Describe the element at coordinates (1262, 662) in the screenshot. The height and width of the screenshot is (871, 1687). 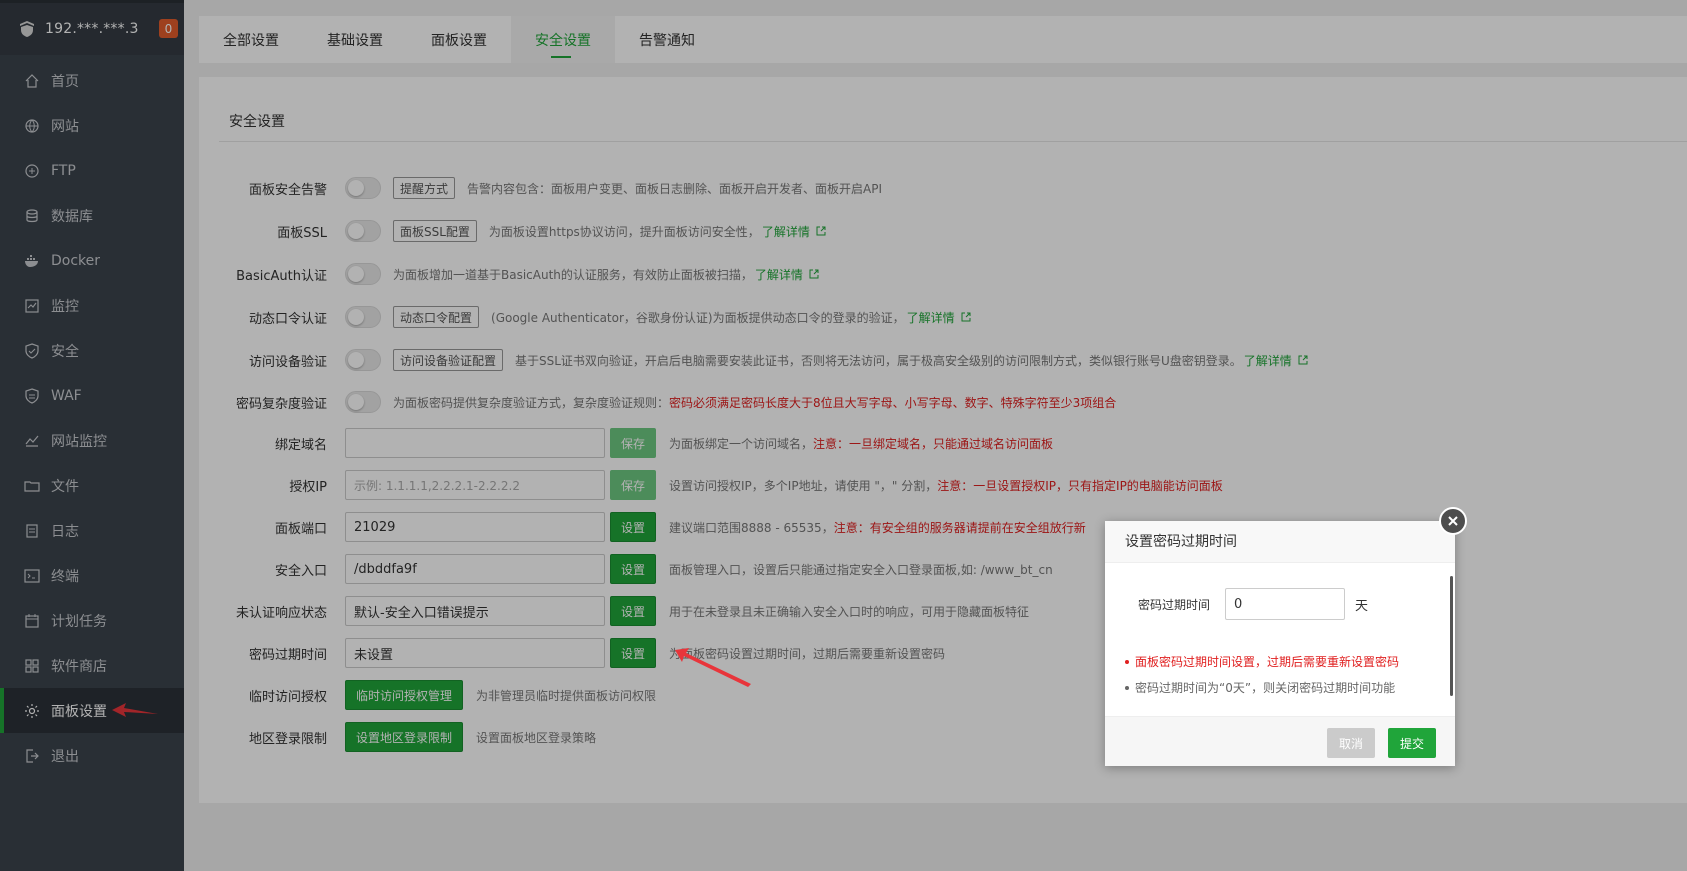
I see `tip-warning: 面板密码过期时间设置，过期后需要重新设置密码` at that location.